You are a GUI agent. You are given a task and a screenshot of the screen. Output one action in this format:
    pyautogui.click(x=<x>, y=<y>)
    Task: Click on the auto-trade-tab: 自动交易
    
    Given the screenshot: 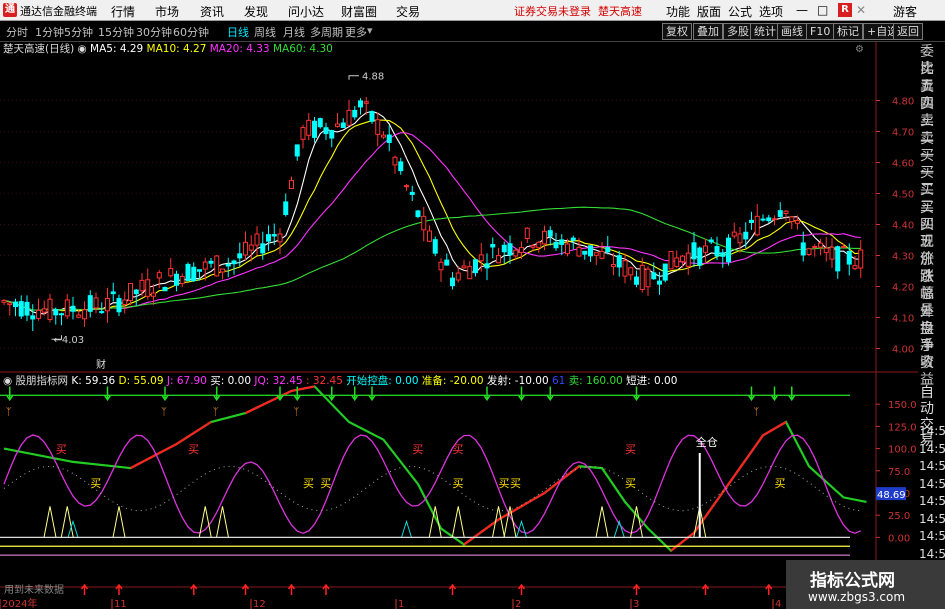 What is the action you would take?
    pyautogui.click(x=932, y=417)
    